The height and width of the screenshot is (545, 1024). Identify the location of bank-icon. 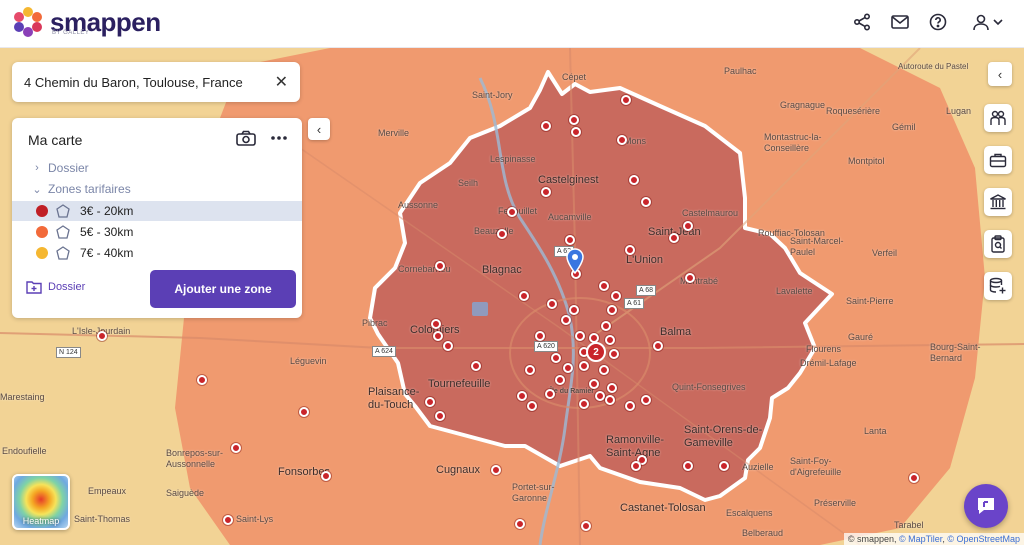
(998, 202).